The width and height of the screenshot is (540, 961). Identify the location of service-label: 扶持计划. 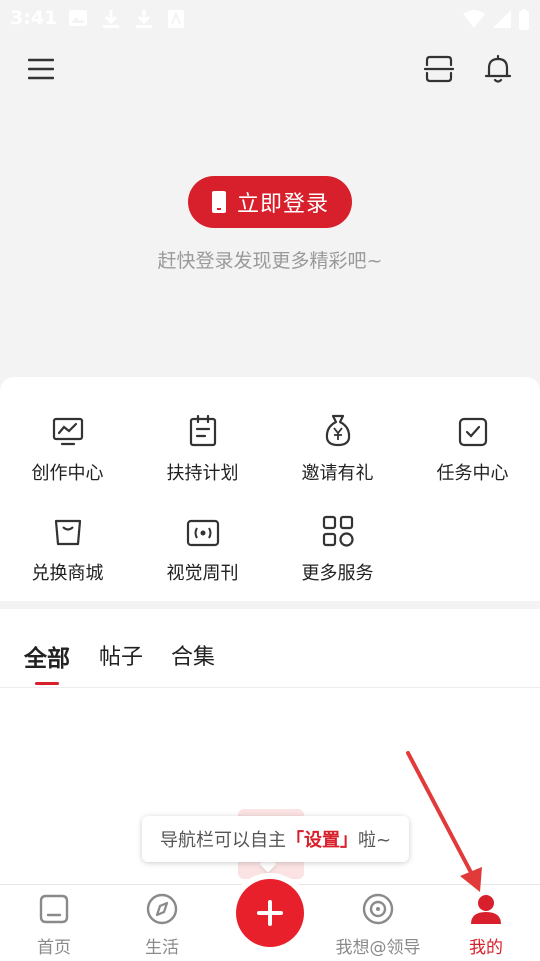
(202, 473).